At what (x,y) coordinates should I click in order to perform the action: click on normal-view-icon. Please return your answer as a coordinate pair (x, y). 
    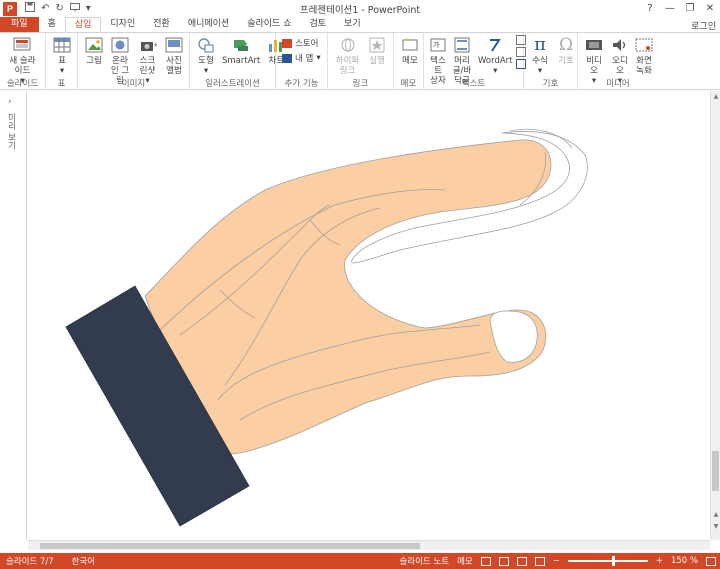
    Looking at the image, I should click on (485, 561).